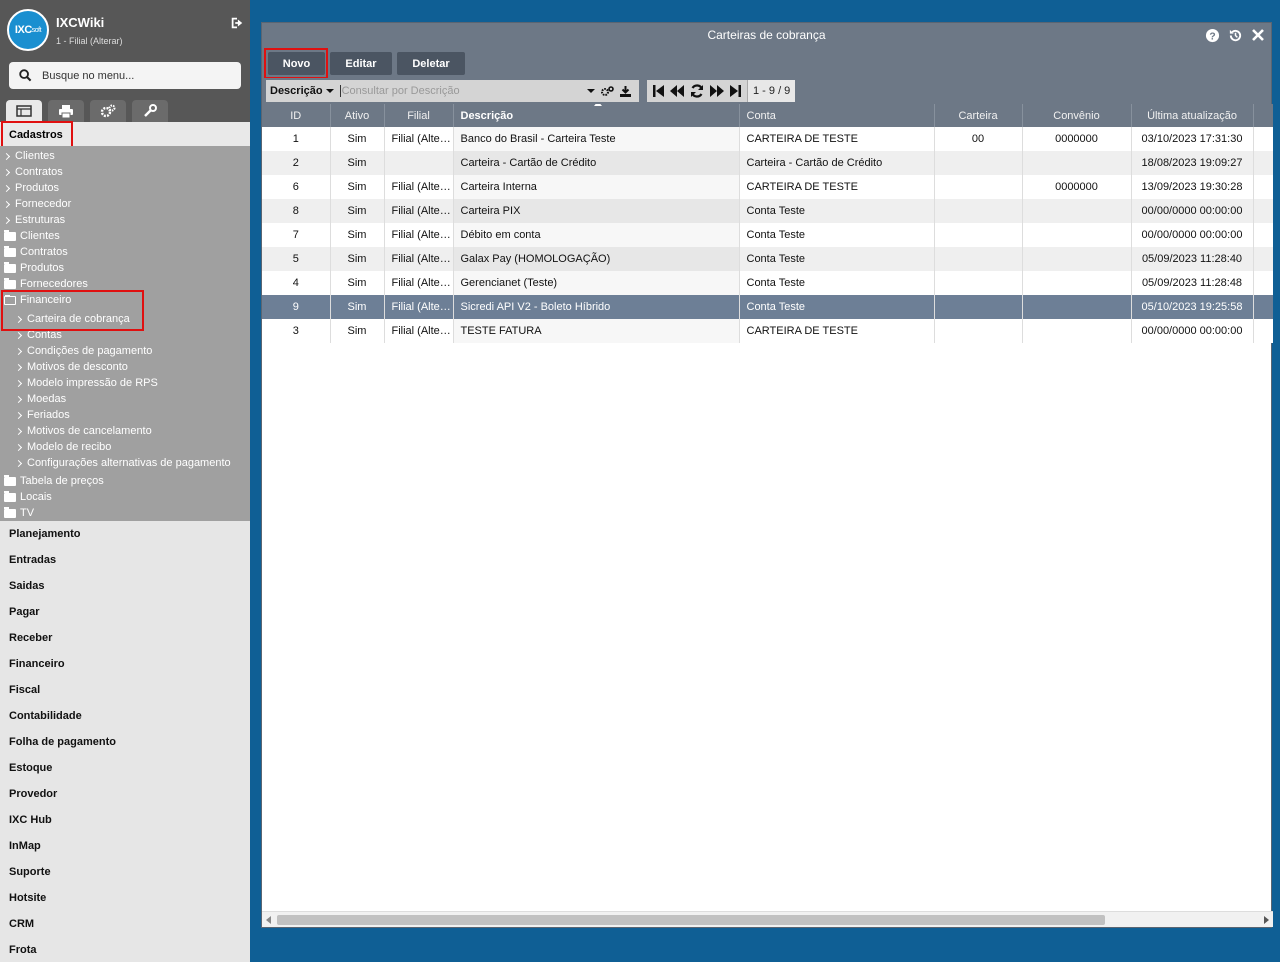 The height and width of the screenshot is (962, 1280). I want to click on scroll-right-icon, so click(1266, 920).